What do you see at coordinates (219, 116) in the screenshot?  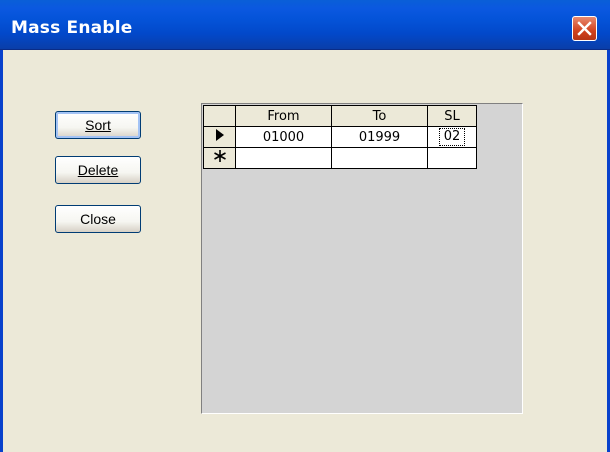 I see `row-header-corner` at bounding box center [219, 116].